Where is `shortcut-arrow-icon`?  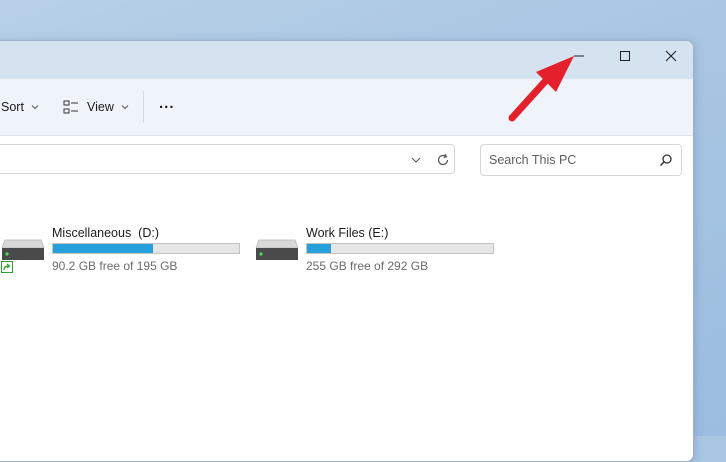
shortcut-arrow-icon is located at coordinates (7, 267).